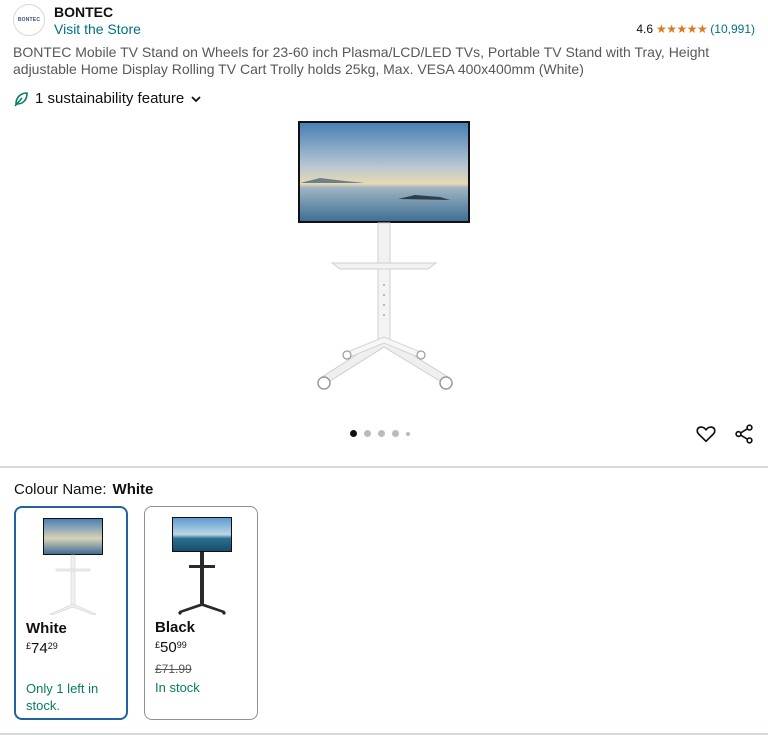  Describe the element at coordinates (168, 647) in the screenshot. I see `price-whole: 50` at that location.